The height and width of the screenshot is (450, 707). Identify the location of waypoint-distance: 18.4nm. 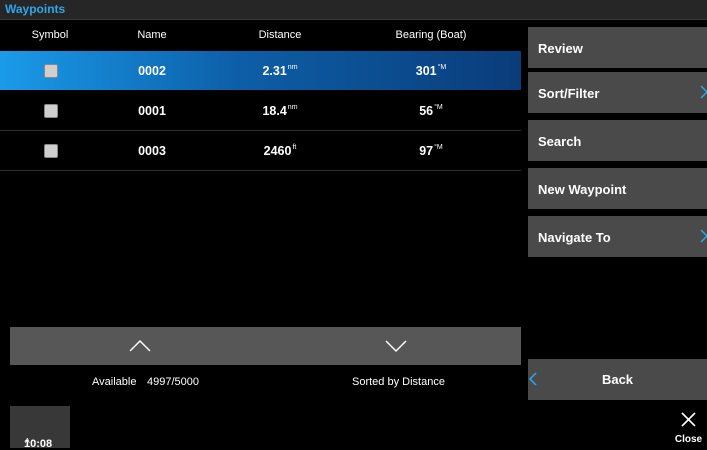
(280, 111).